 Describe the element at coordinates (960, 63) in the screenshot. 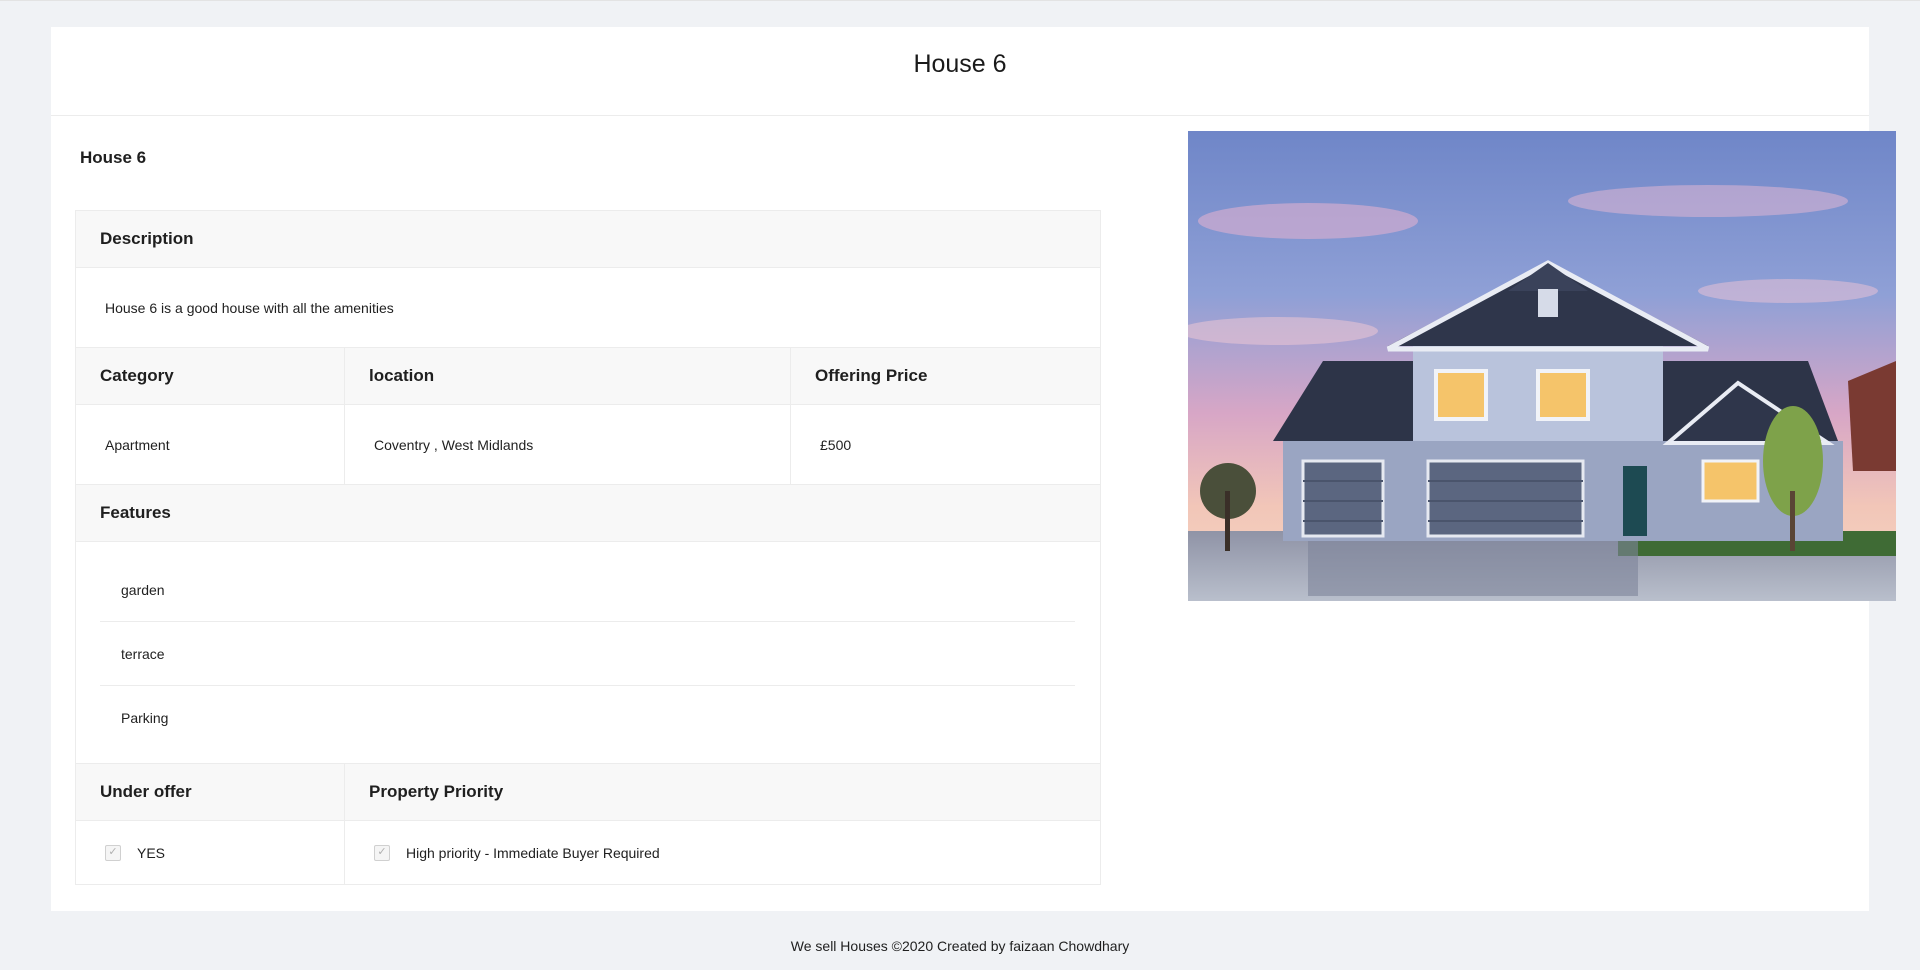

I see `page-title: House 6` at that location.